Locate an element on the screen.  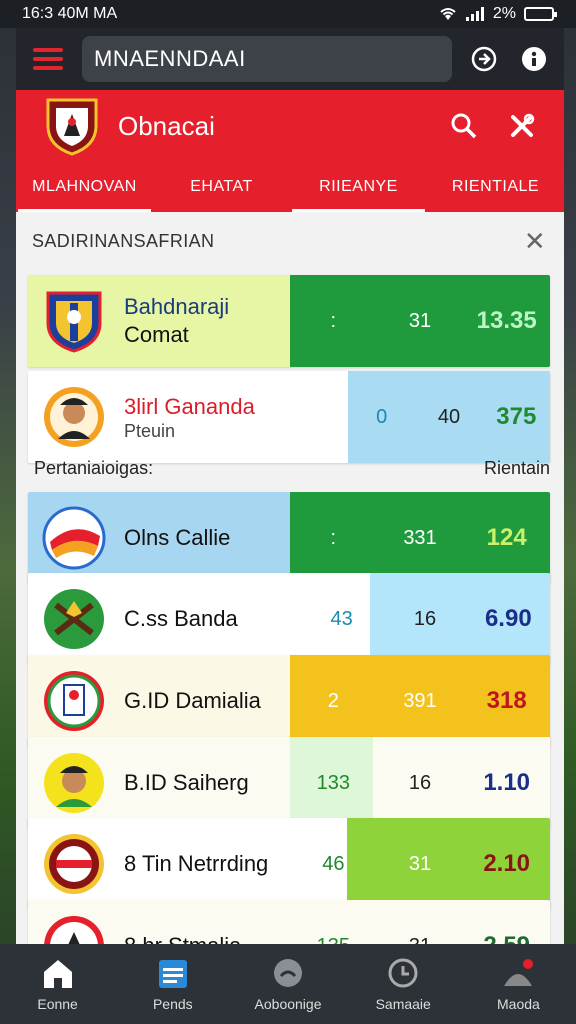
table-row: G.ID Damialia 2 391 318 is located at coordinates (289, 701).